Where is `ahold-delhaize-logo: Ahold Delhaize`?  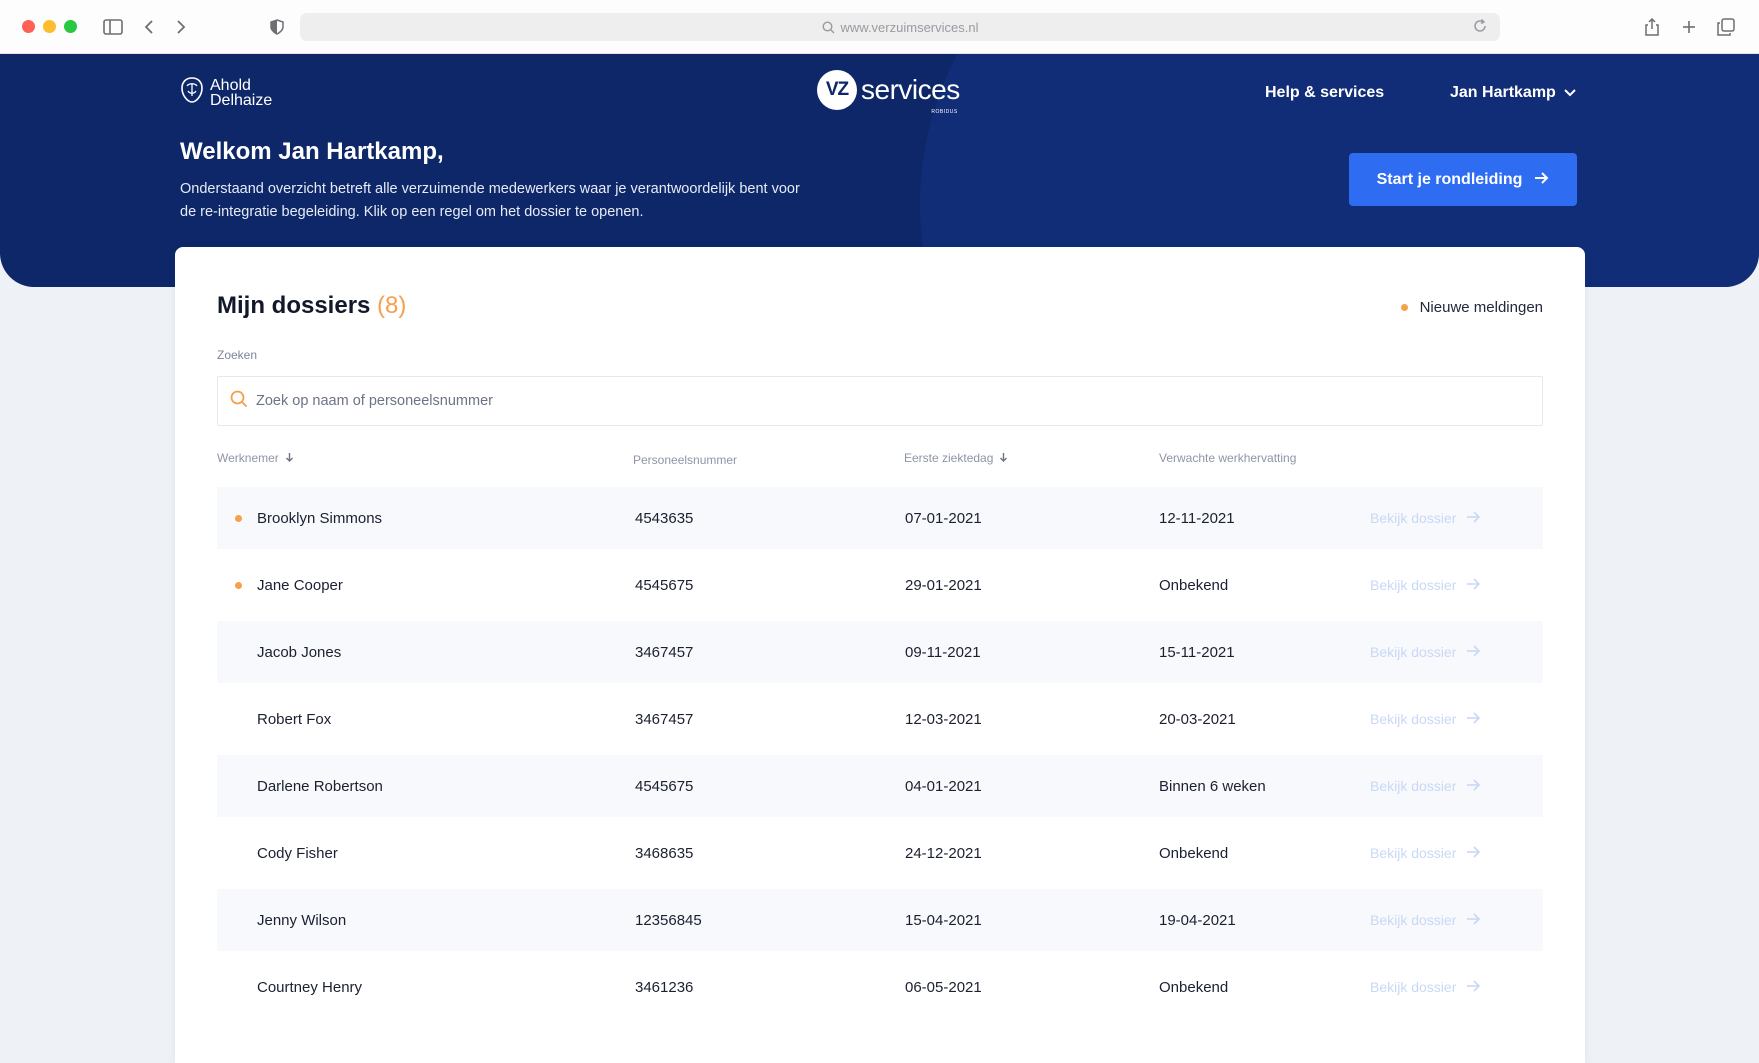 ahold-delhaize-logo: Ahold Delhaize is located at coordinates (226, 92).